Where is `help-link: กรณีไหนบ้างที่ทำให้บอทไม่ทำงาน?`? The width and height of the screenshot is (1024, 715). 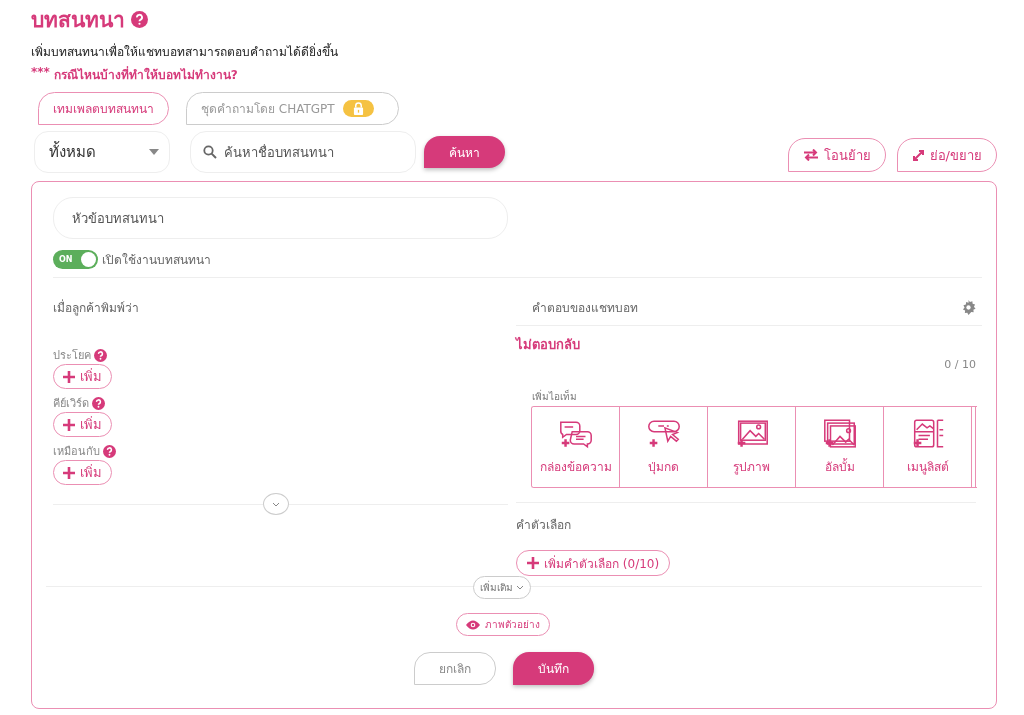 help-link: กรณีไหนบ้างที่ทำให้บอทไม่ทำงาน? is located at coordinates (145, 74).